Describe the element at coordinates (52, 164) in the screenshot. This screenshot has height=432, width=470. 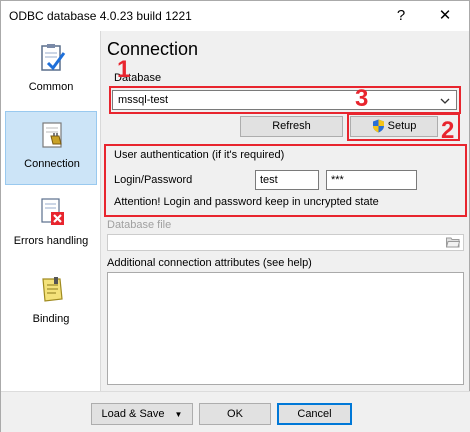
I see `sidebar-item-label: Connection` at that location.